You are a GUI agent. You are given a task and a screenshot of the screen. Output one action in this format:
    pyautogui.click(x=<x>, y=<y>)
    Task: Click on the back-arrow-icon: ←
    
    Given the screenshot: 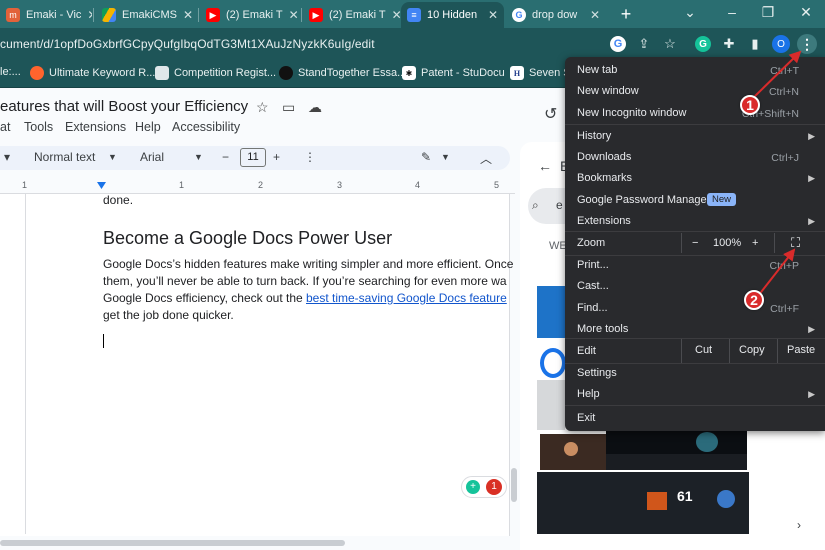 What is the action you would take?
    pyautogui.click(x=545, y=166)
    